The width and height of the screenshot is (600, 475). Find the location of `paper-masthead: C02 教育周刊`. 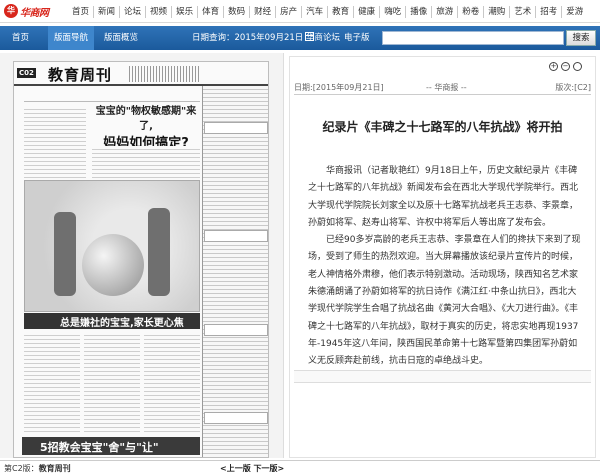

paper-masthead: C02 教育周刊 is located at coordinates (141, 74).